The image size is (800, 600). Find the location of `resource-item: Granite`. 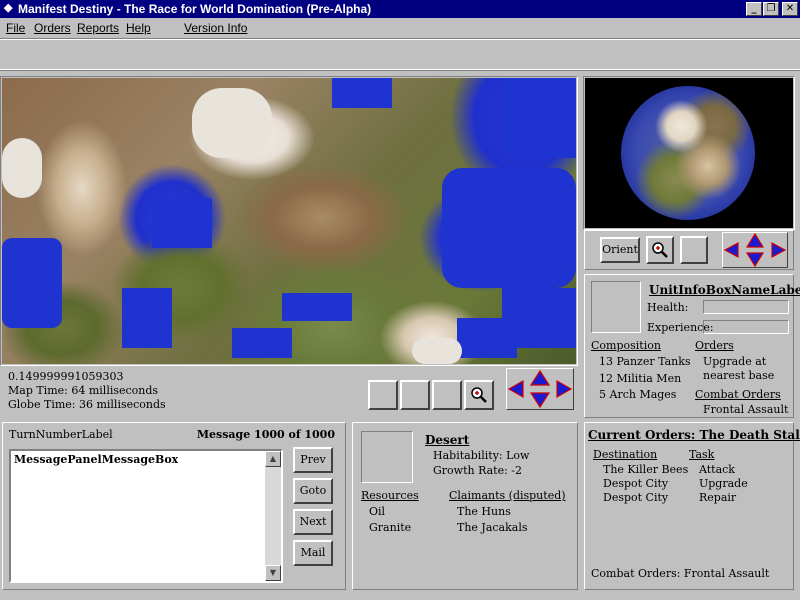

resource-item: Granite is located at coordinates (390, 527).